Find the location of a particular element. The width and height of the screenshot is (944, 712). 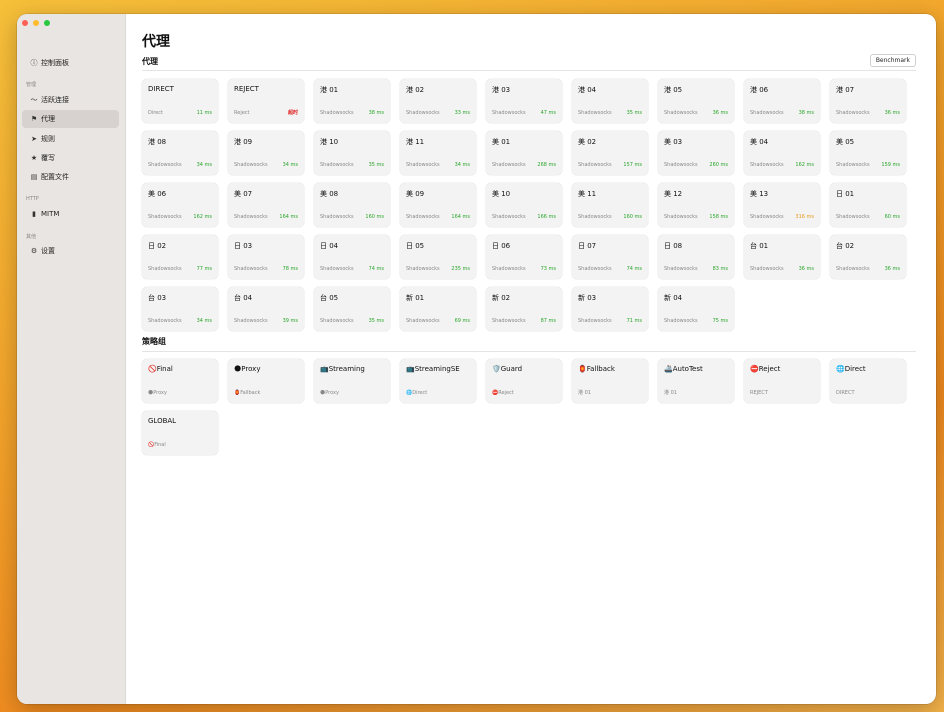

proxy-card: 美 02 Shadowsocks 157 ms is located at coordinates (610, 153).